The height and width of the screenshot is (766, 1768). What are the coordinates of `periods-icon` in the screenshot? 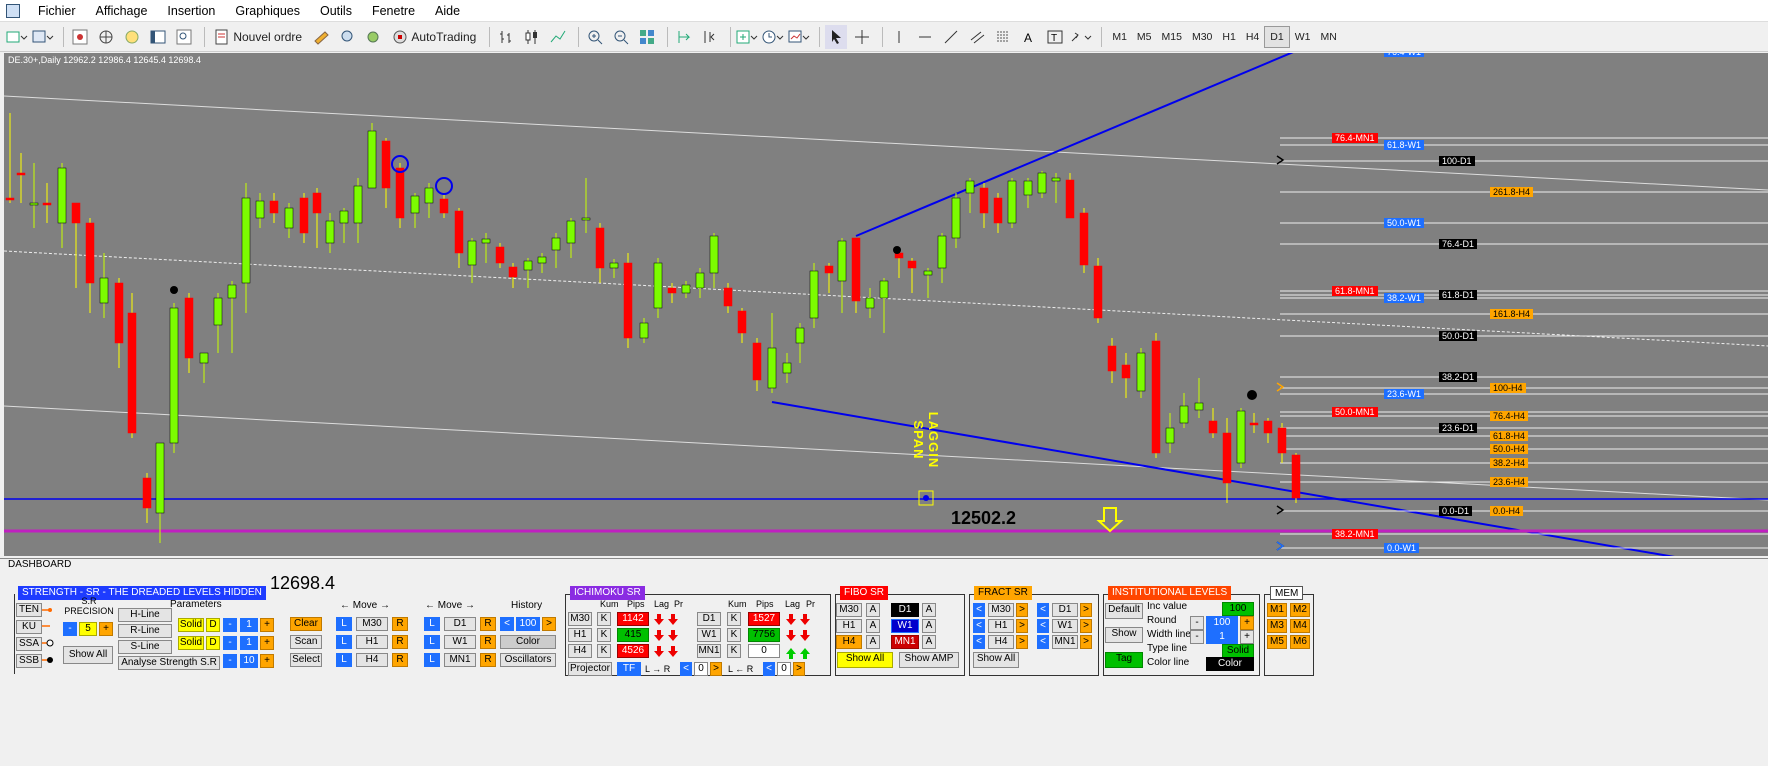 It's located at (773, 37).